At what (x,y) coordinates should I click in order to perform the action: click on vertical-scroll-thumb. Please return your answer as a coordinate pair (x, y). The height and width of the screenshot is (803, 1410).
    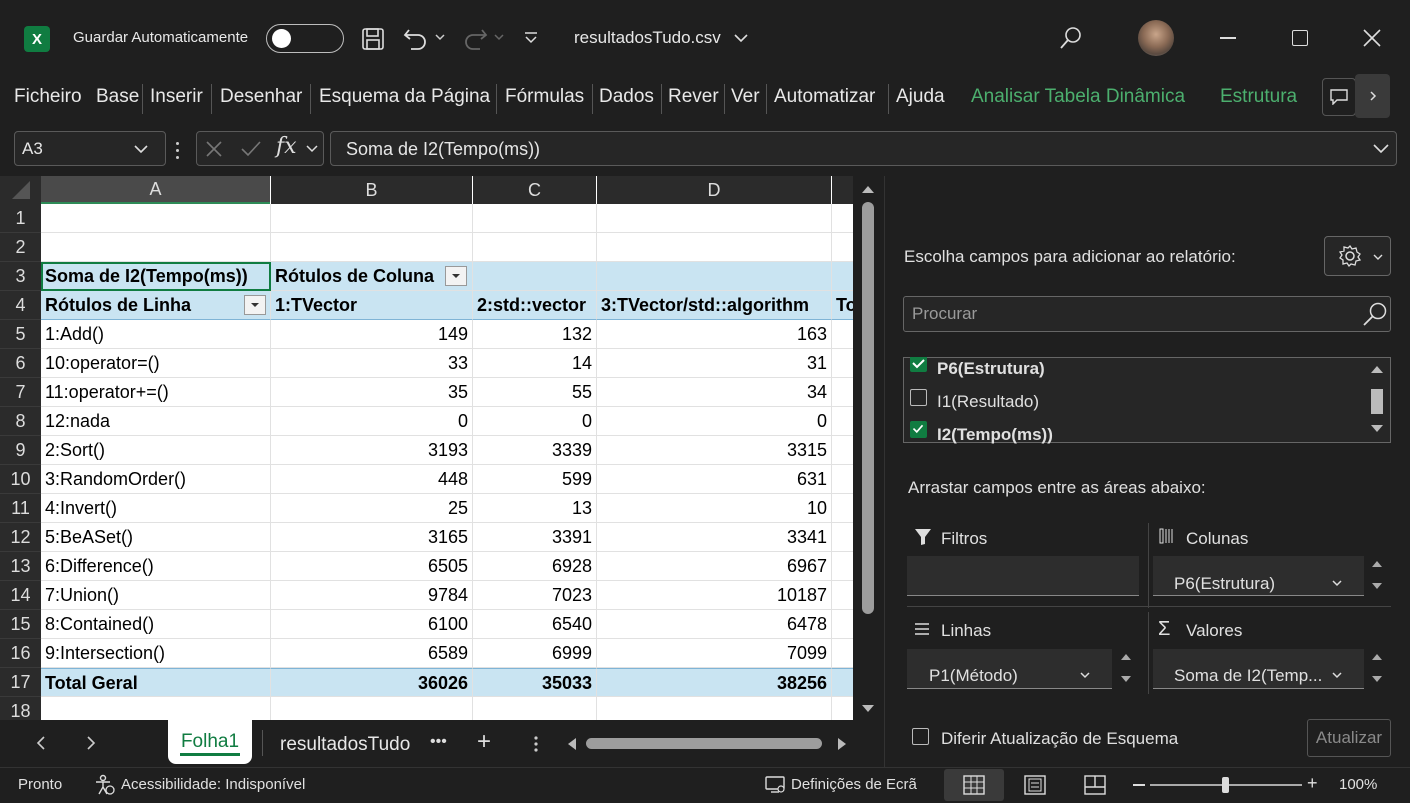
    Looking at the image, I should click on (868, 408).